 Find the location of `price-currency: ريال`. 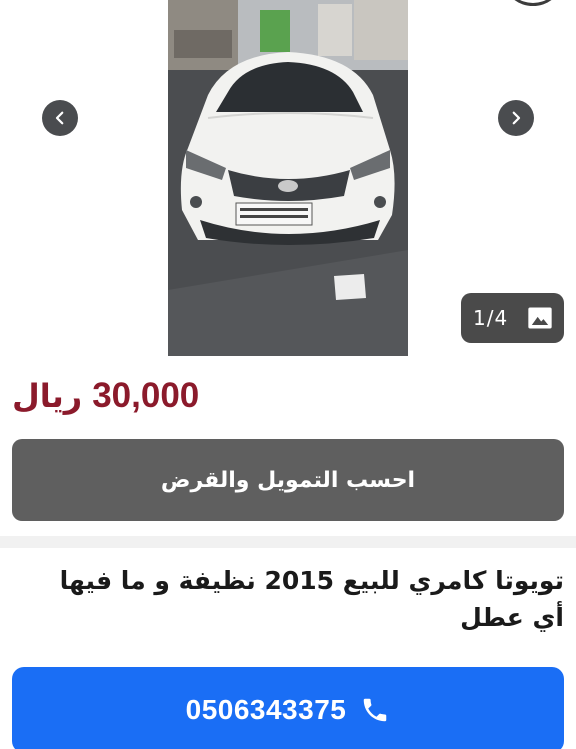

price-currency: ريال is located at coordinates (47, 396).